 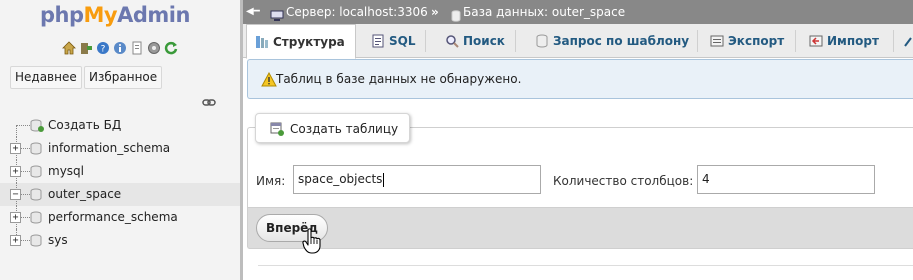 What do you see at coordinates (62, 15) in the screenshot?
I see `logo-part-php: php` at bounding box center [62, 15].